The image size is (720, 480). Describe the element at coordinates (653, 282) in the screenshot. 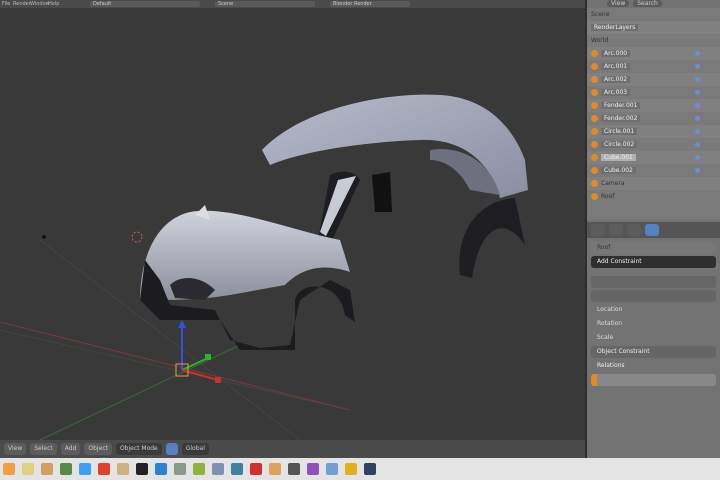

I see `mode-field` at that location.